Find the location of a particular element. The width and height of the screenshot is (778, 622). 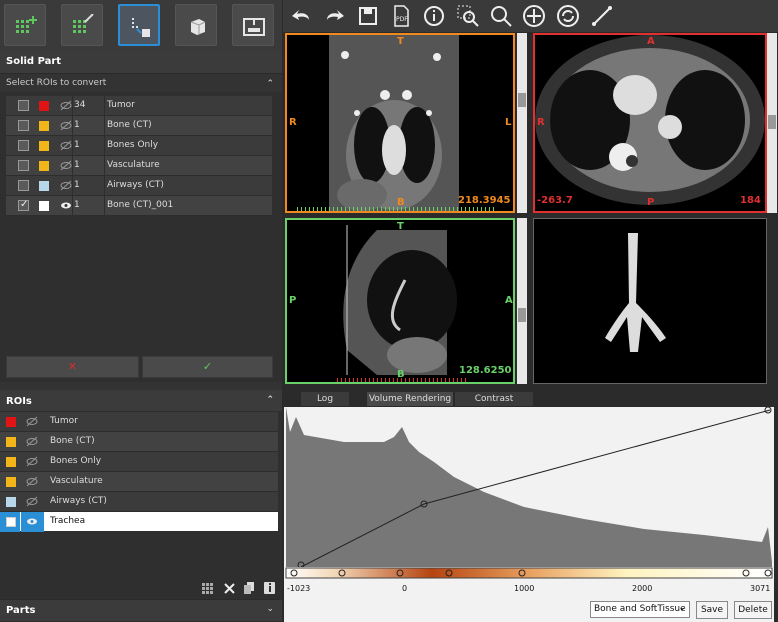

rotate-icon is located at coordinates (568, 16).